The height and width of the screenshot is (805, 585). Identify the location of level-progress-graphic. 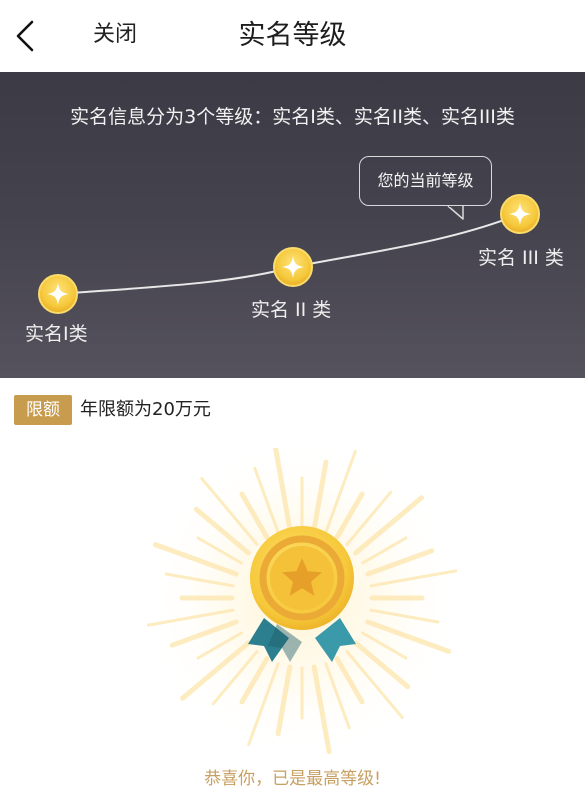
(289, 254).